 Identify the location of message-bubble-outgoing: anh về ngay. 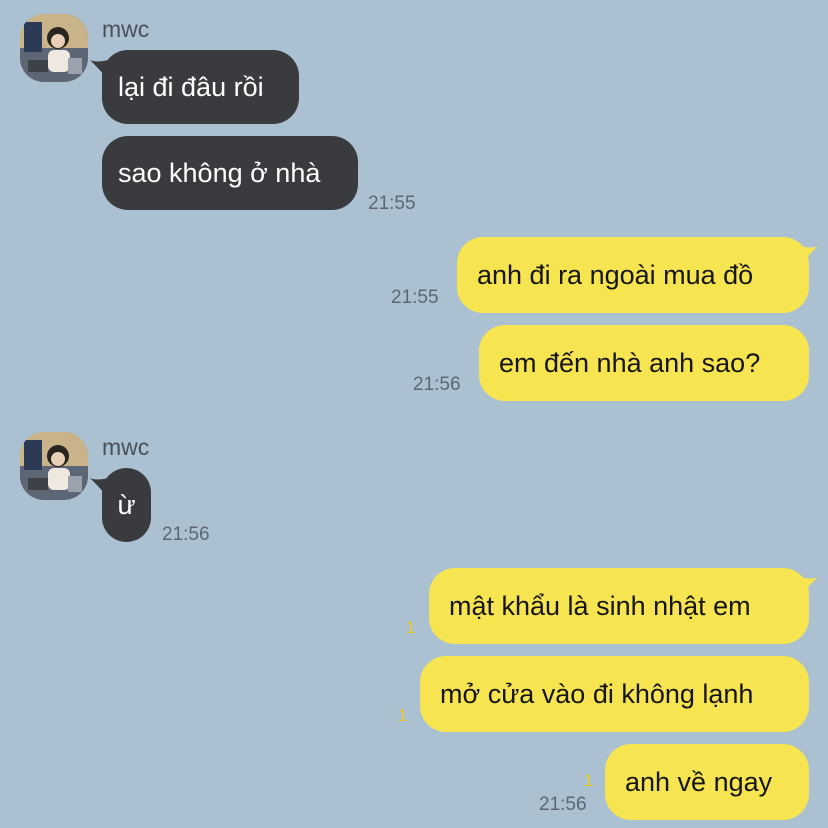
(707, 782).